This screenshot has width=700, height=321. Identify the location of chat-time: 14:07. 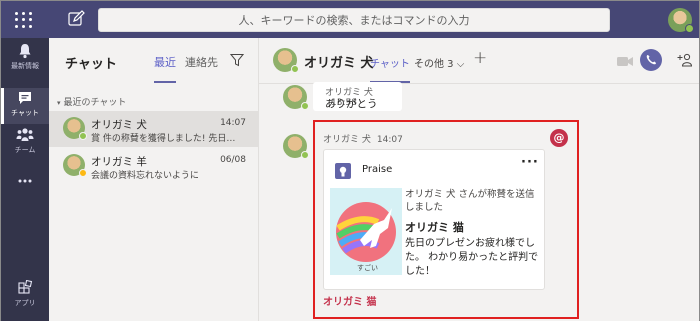
(233, 123).